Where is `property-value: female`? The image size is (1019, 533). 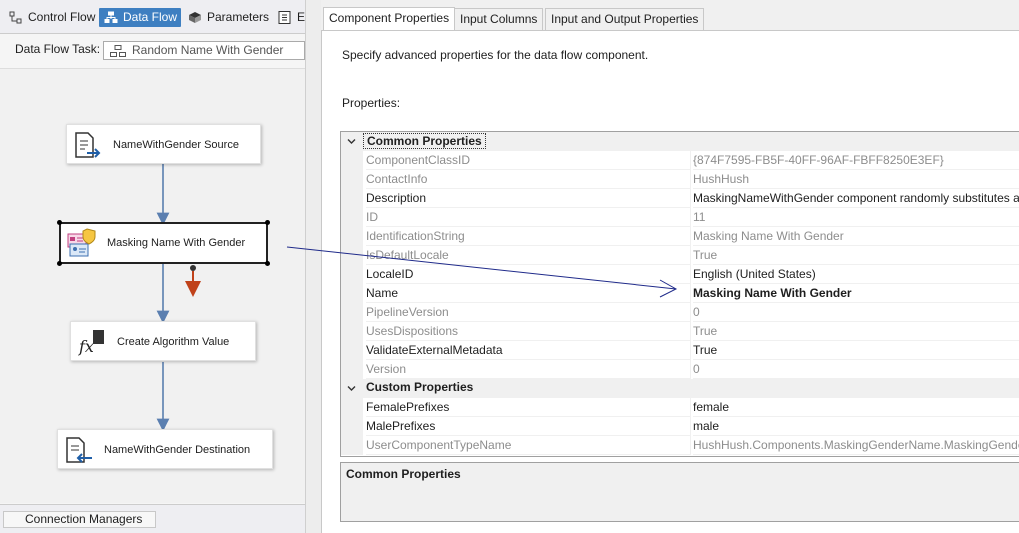 property-value: female is located at coordinates (856, 407).